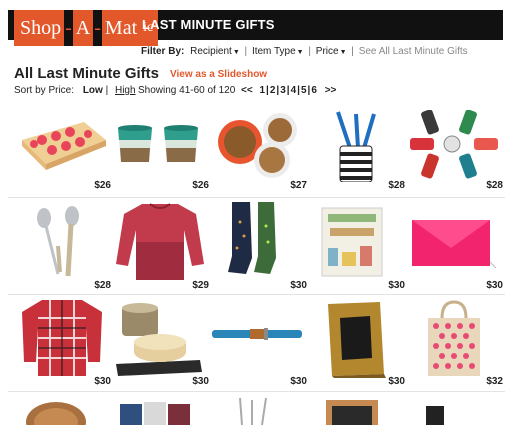 The height and width of the screenshot is (425, 515). Describe the element at coordinates (273, 51) in the screenshot. I see `filter-item-type-label: Item Type` at that location.